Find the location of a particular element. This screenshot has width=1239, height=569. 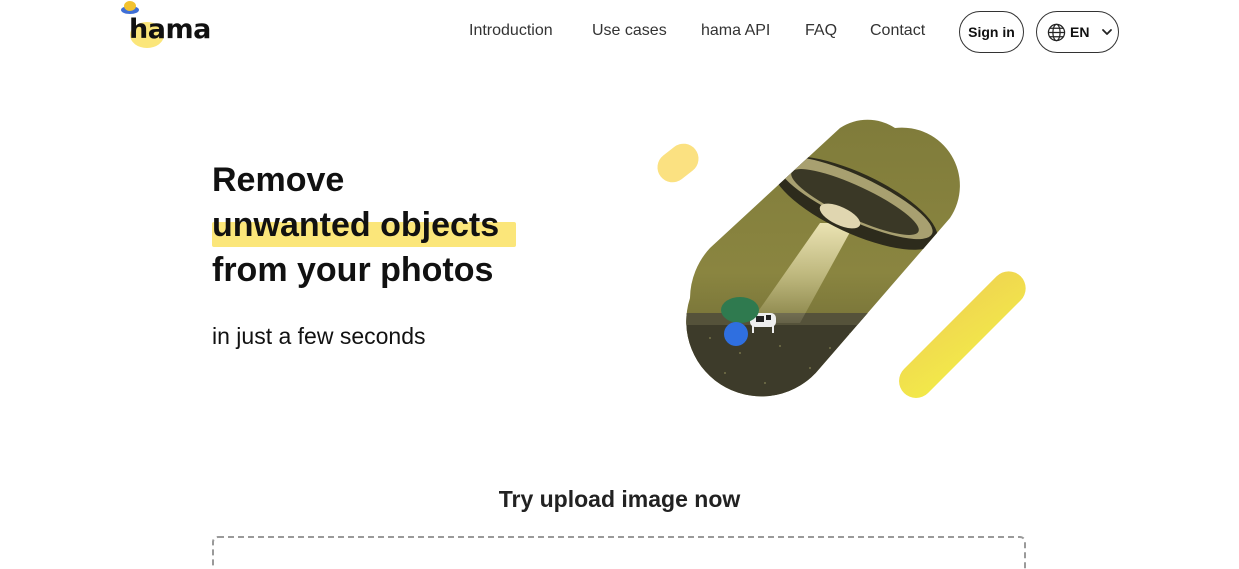

headline-line-1: Remove is located at coordinates (278, 180).